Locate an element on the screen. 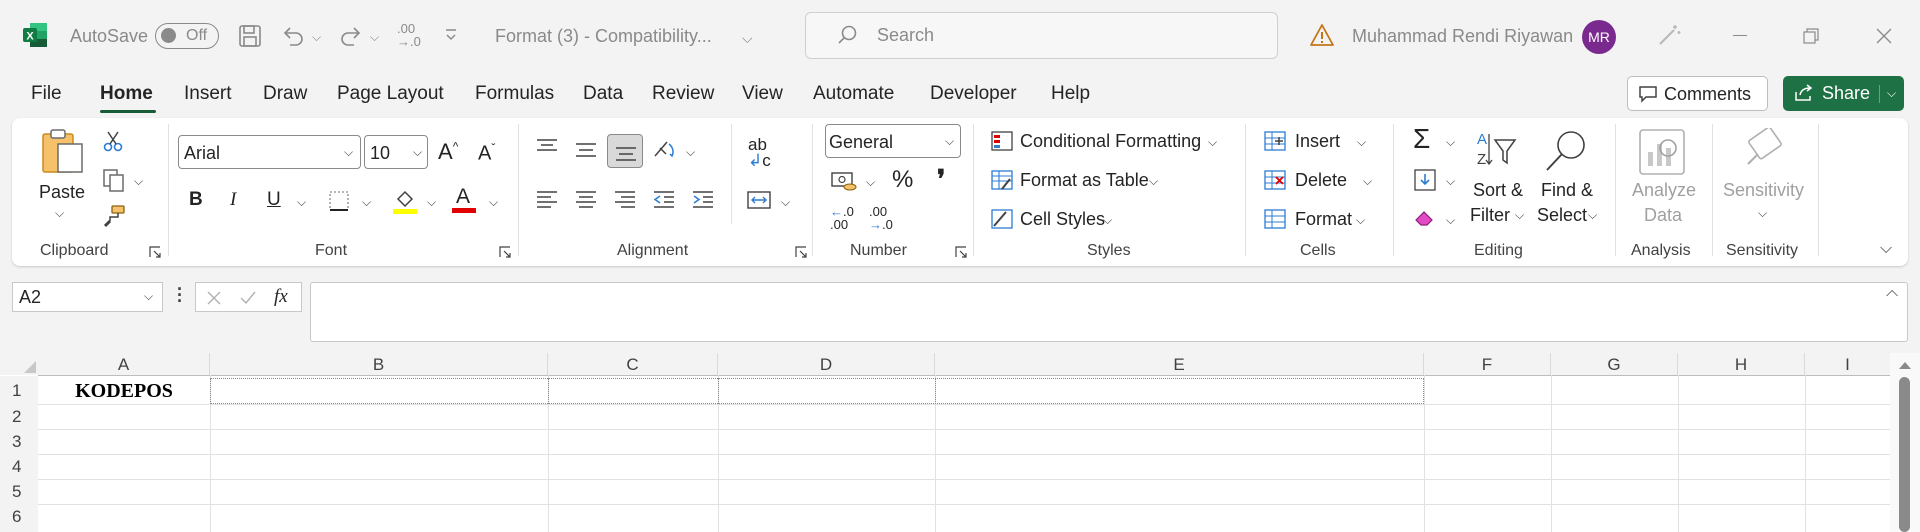 Image resolution: width=1920 pixels, height=532 pixels. cell-styles-dropdown-icon: ⌵ is located at coordinates (1107, 220).